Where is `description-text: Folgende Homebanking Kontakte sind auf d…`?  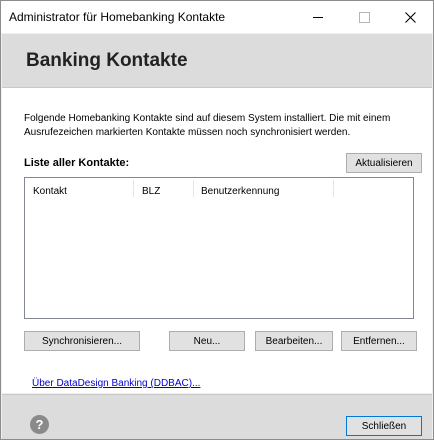
description-text: Folgende Homebanking Kontakte sind auf d… is located at coordinates (207, 125).